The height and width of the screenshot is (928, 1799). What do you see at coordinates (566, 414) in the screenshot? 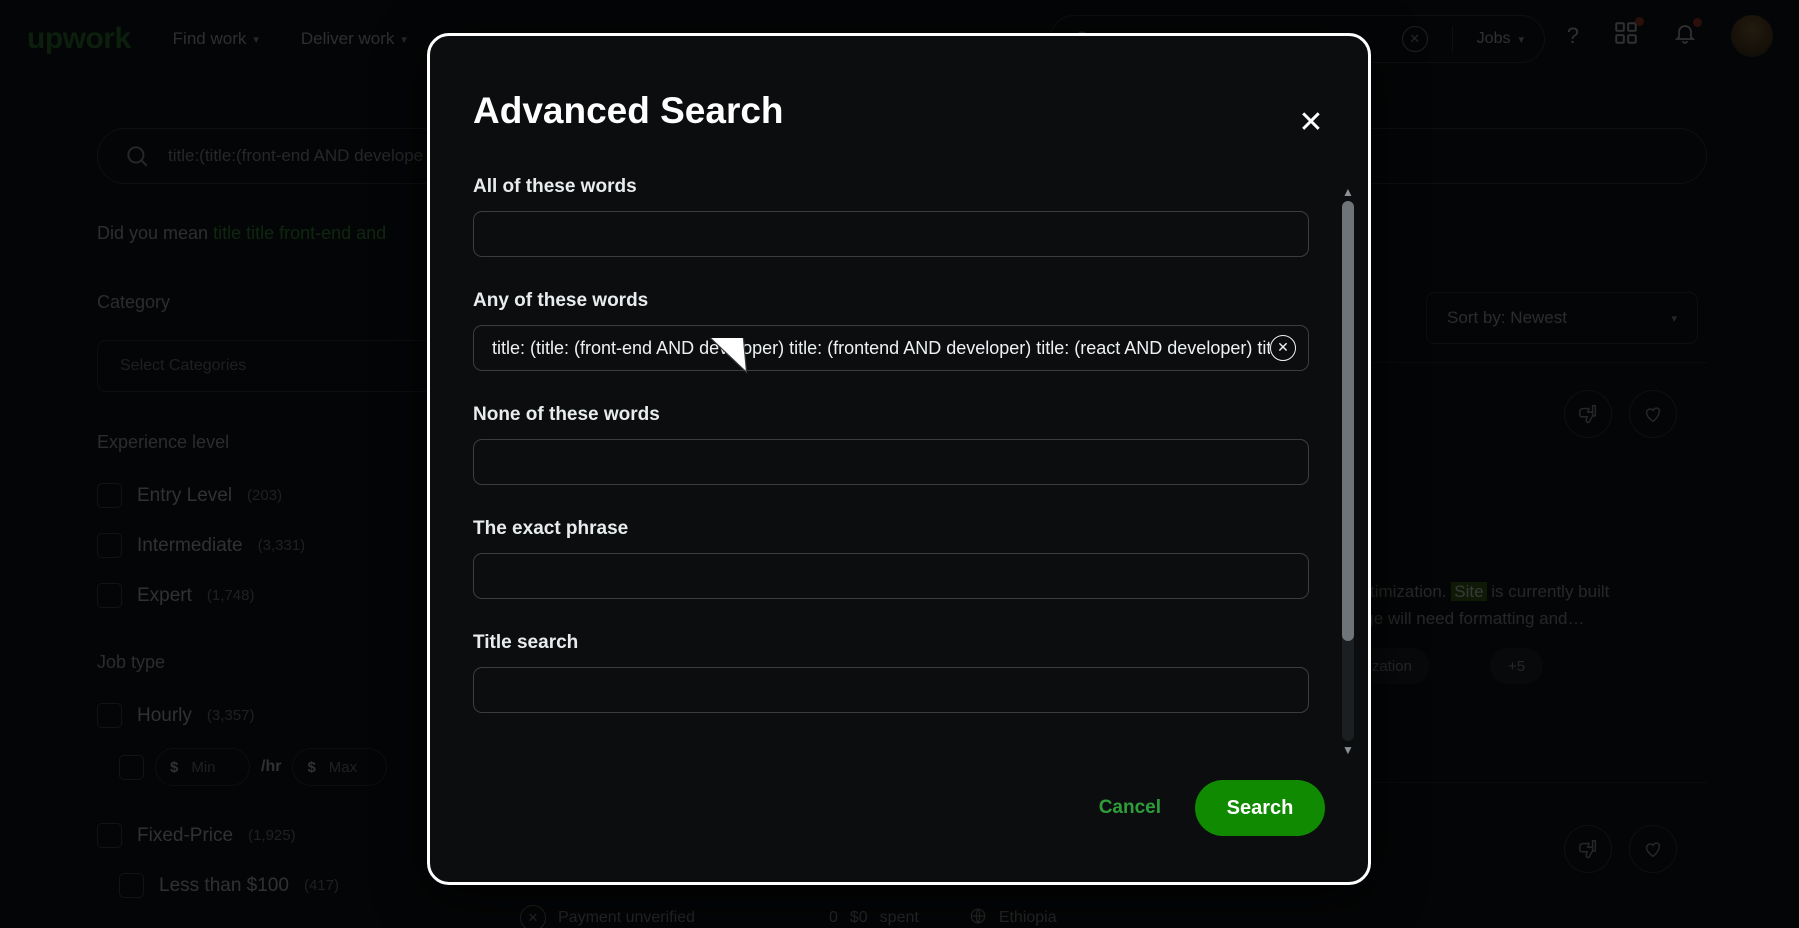
I see `field-label: None of these words` at bounding box center [566, 414].